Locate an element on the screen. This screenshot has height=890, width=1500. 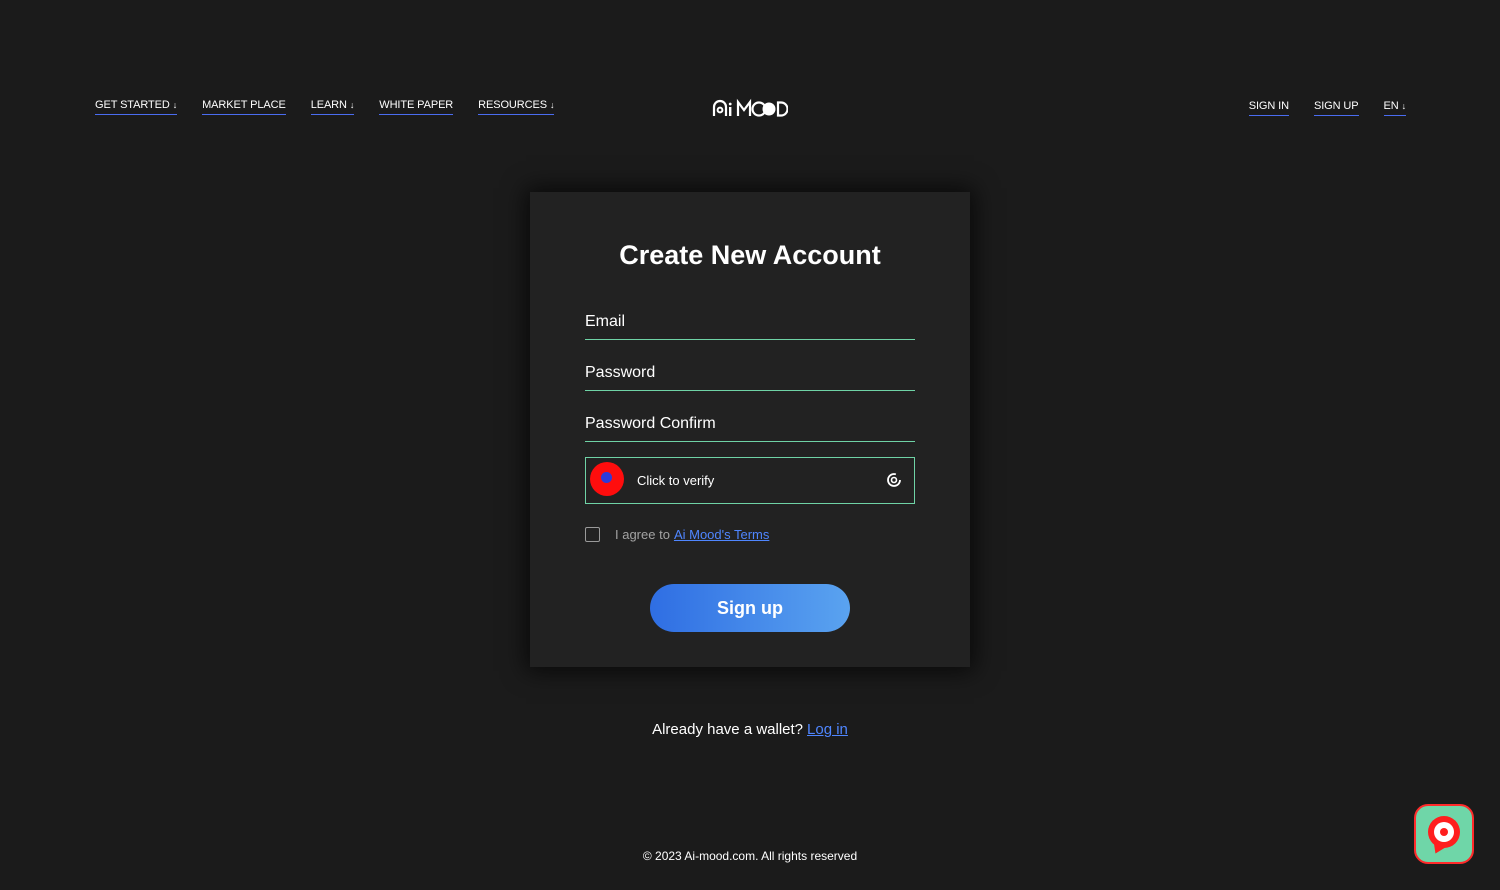
nav-white-paper-label: WHITE PAPER is located at coordinates (416, 105).